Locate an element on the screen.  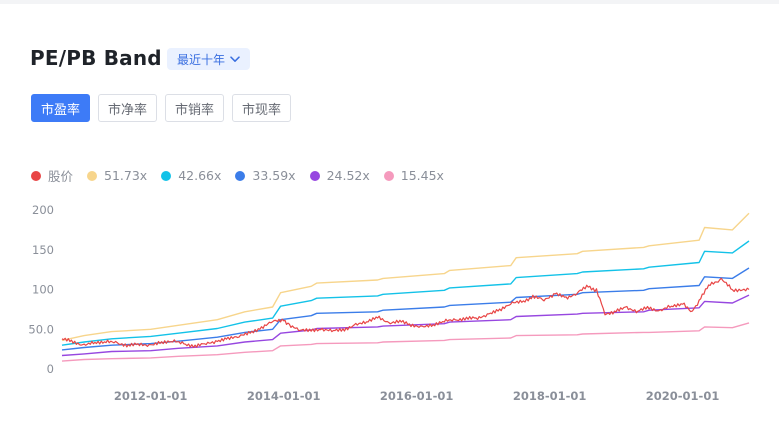
tab-pe: 市盈率 is located at coordinates (61, 108).